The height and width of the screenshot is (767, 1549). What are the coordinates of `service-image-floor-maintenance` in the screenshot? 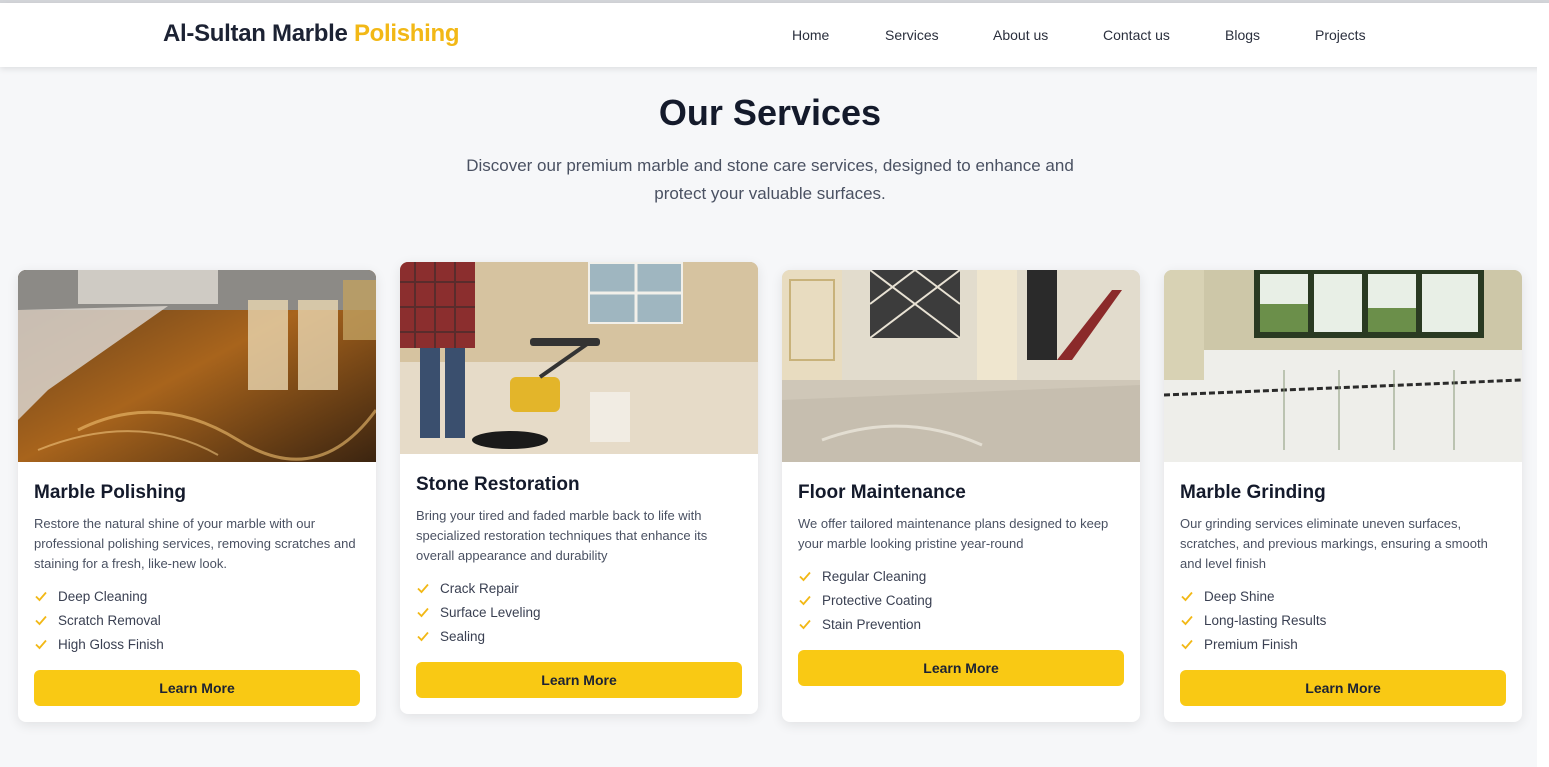 It's located at (961, 366).